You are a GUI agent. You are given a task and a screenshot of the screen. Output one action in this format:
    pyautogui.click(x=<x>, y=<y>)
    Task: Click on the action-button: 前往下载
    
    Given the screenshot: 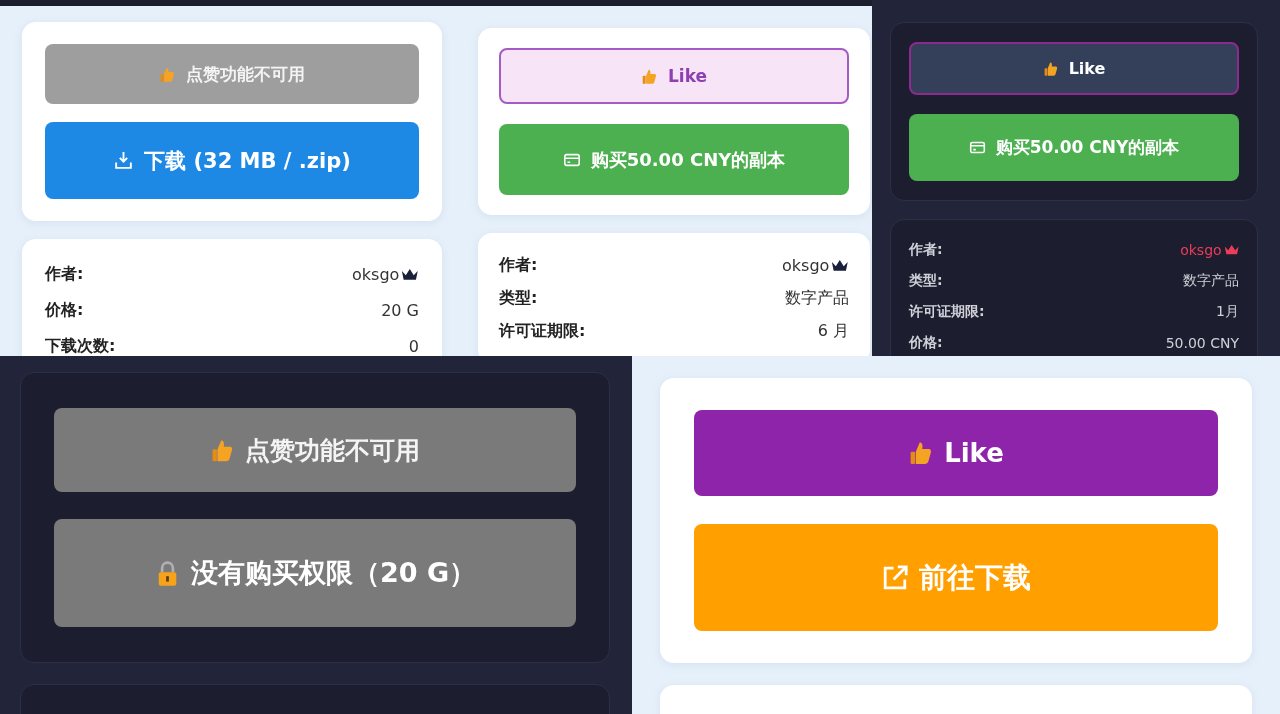 What is the action you would take?
    pyautogui.click(x=956, y=577)
    